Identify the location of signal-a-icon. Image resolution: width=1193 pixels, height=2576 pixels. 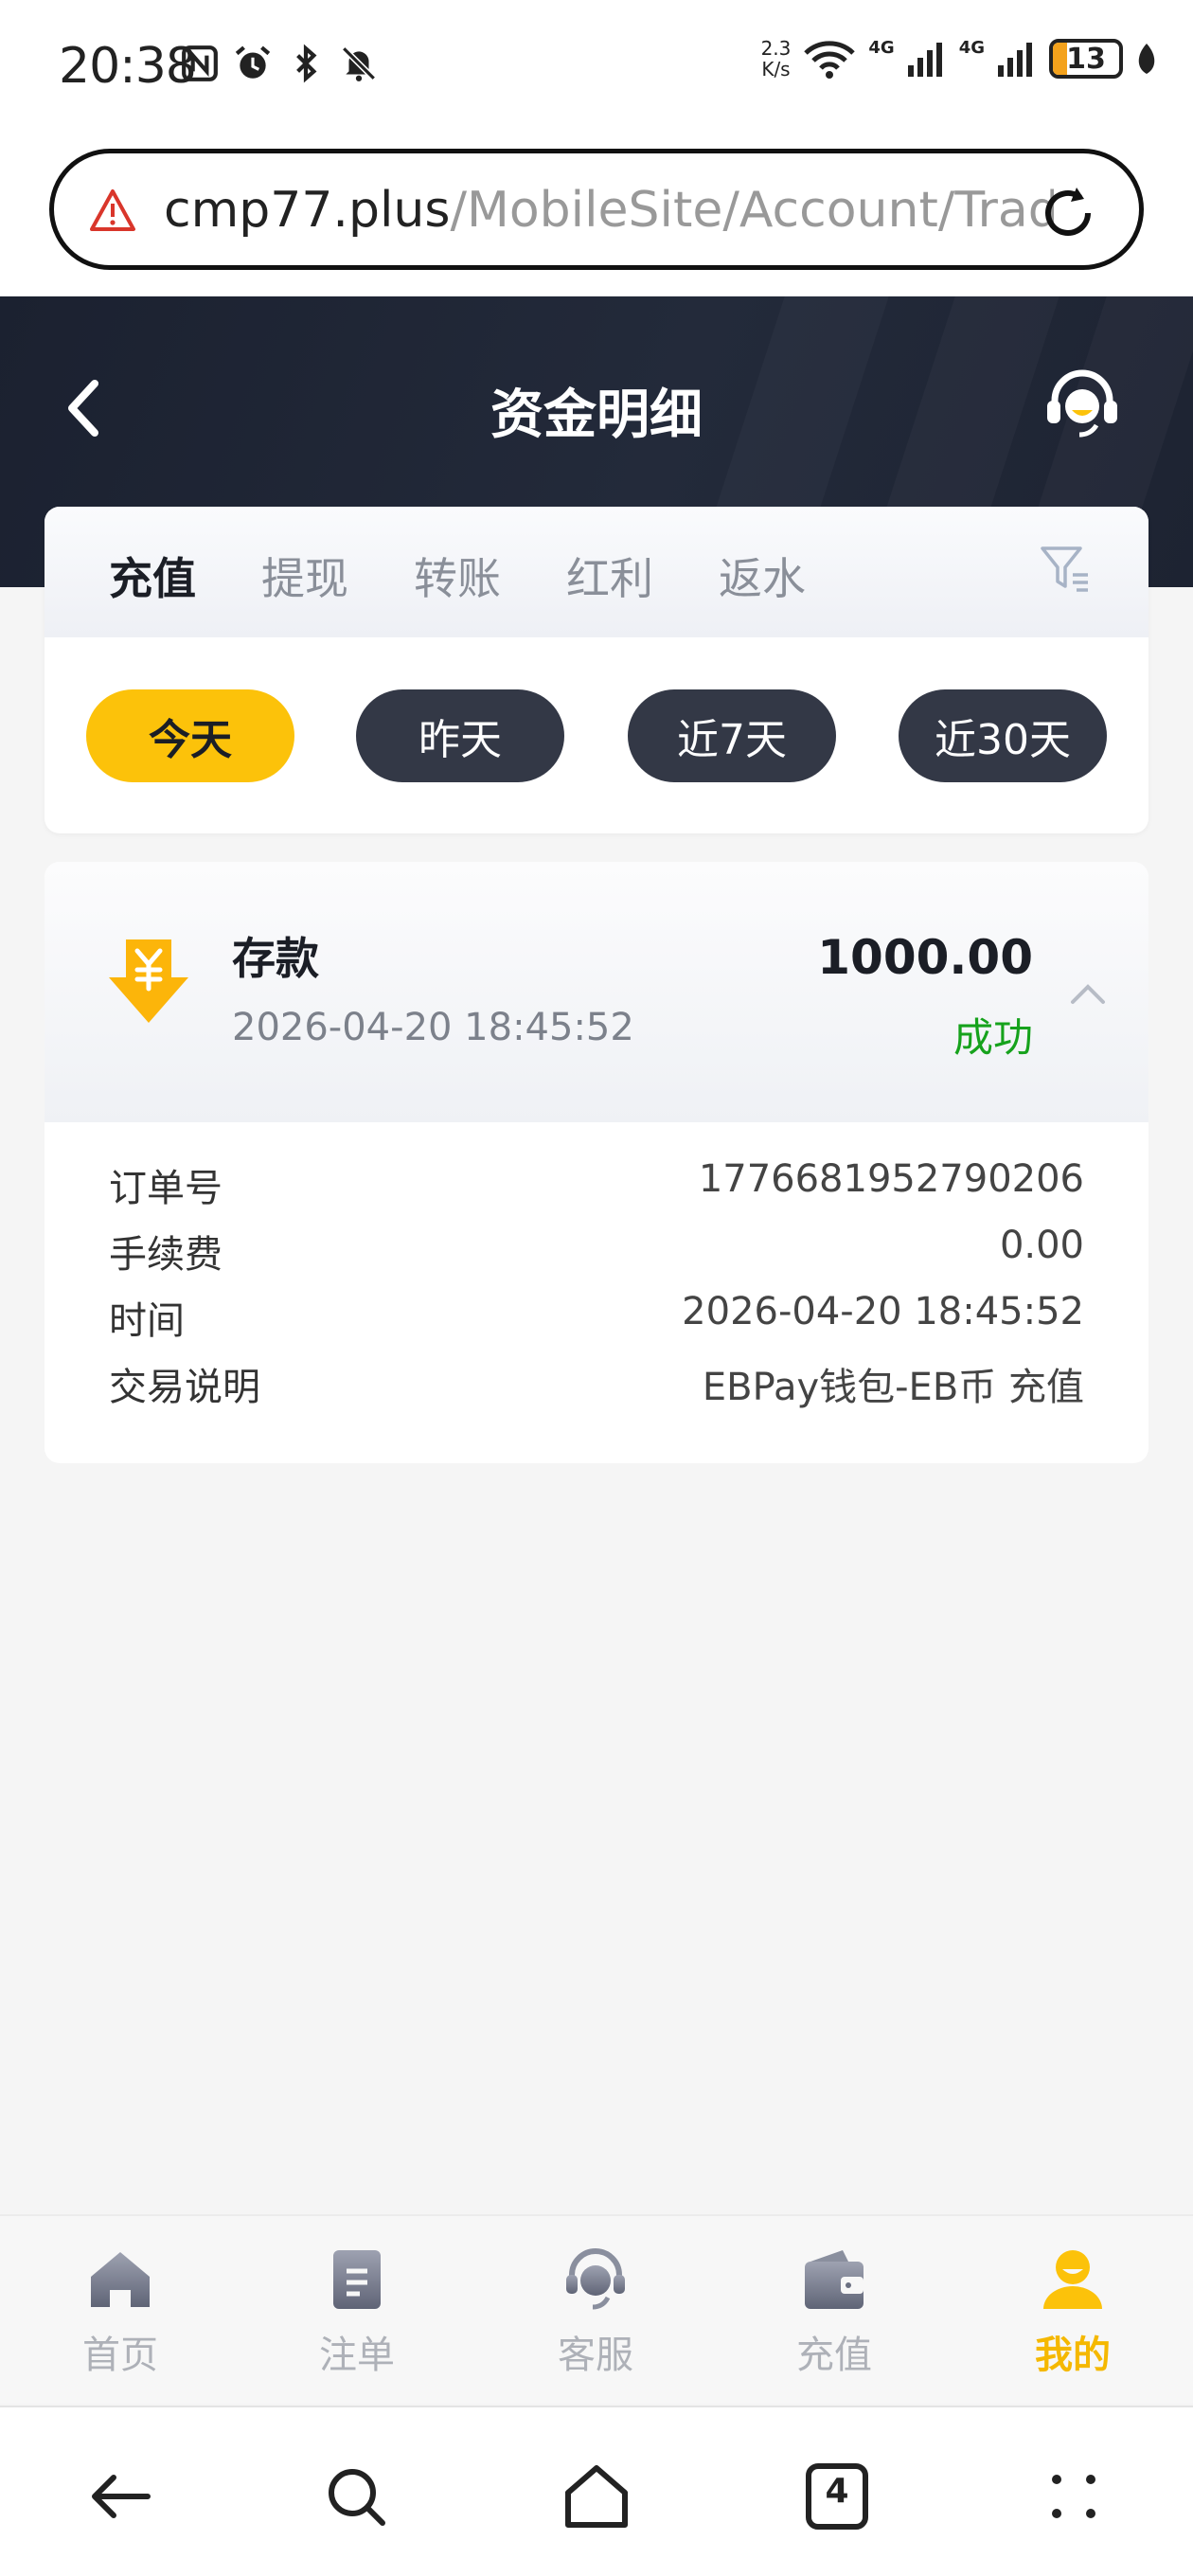
(924, 60).